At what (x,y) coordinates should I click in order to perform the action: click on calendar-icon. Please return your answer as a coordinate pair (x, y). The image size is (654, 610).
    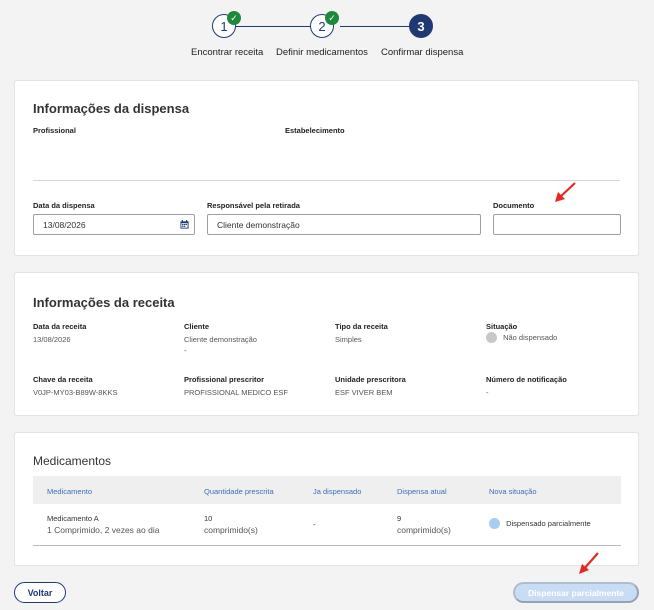
    Looking at the image, I should click on (184, 224).